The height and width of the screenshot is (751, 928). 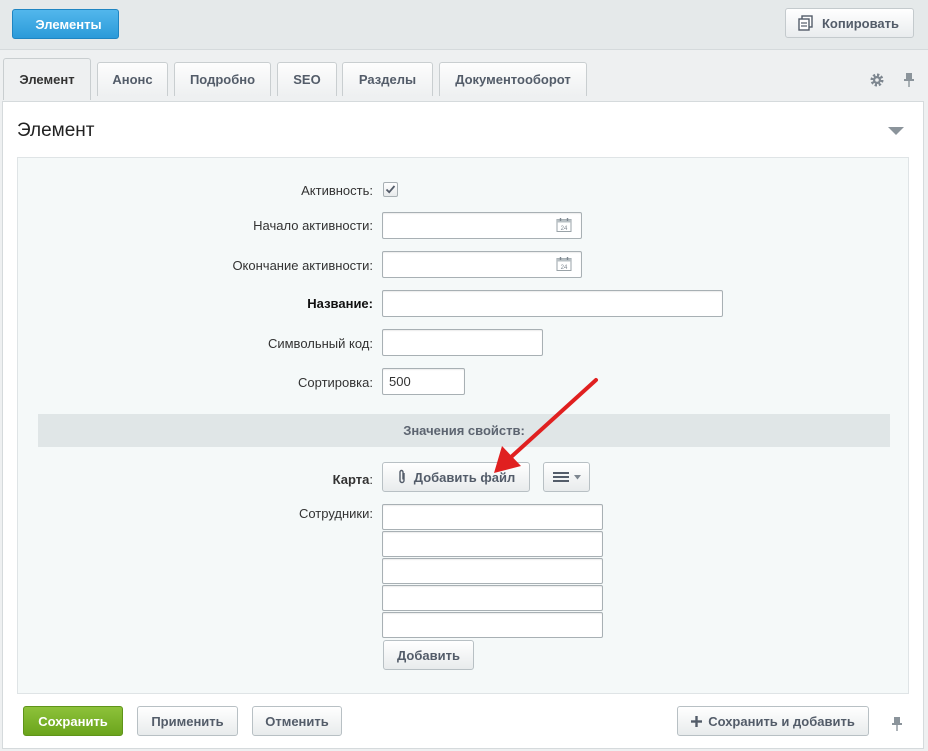 I want to click on copy-button: Копировать, so click(x=849, y=23).